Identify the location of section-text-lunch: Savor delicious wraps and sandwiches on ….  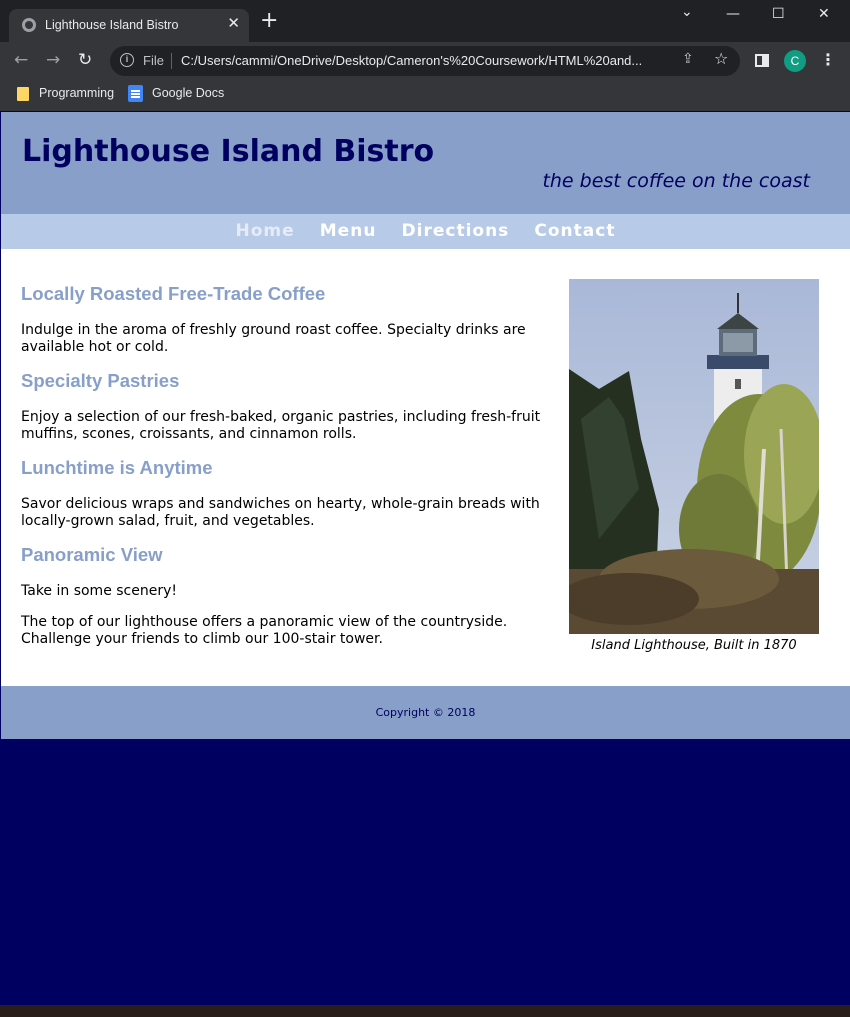
(280, 512).